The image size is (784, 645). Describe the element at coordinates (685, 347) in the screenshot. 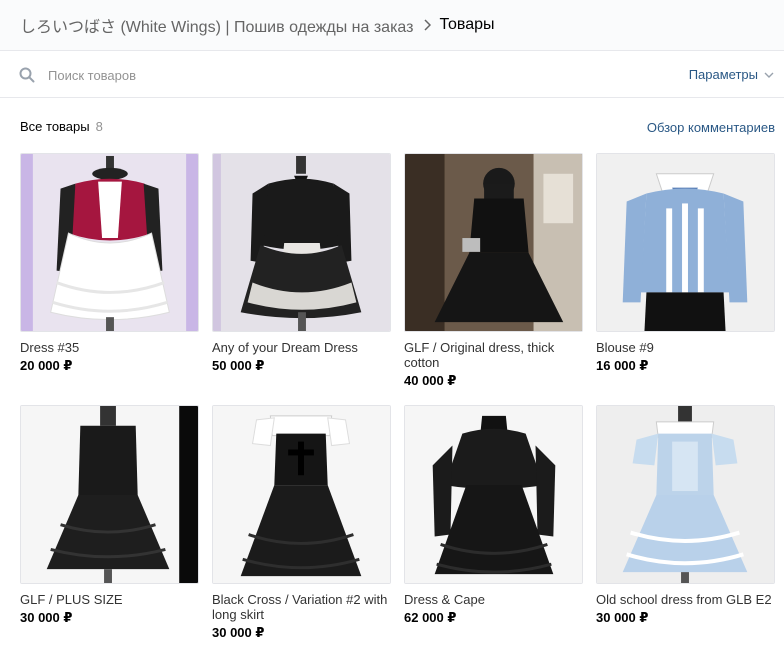

I see `product-title: Blouse #9` at that location.